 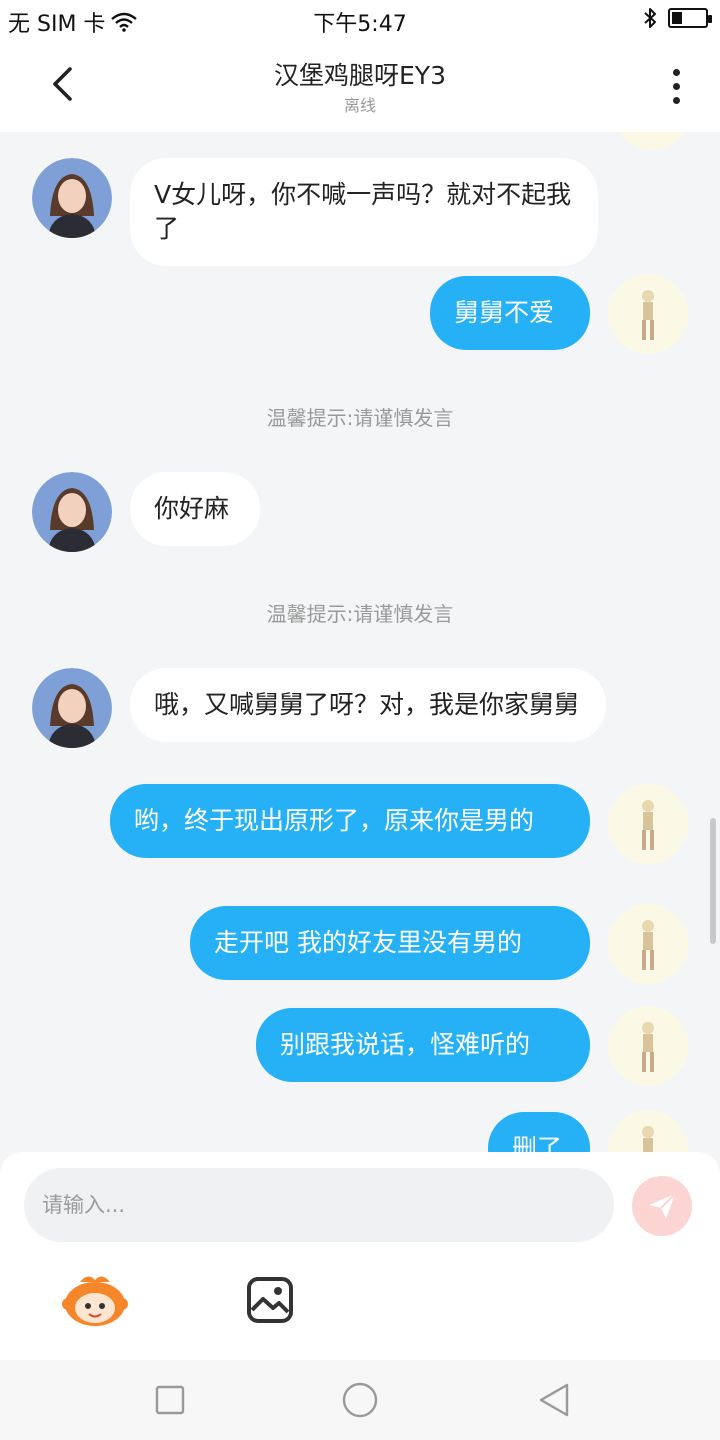 What do you see at coordinates (360, 75) in the screenshot?
I see `contact-name: 汉堡鸡腿呀EY3` at bounding box center [360, 75].